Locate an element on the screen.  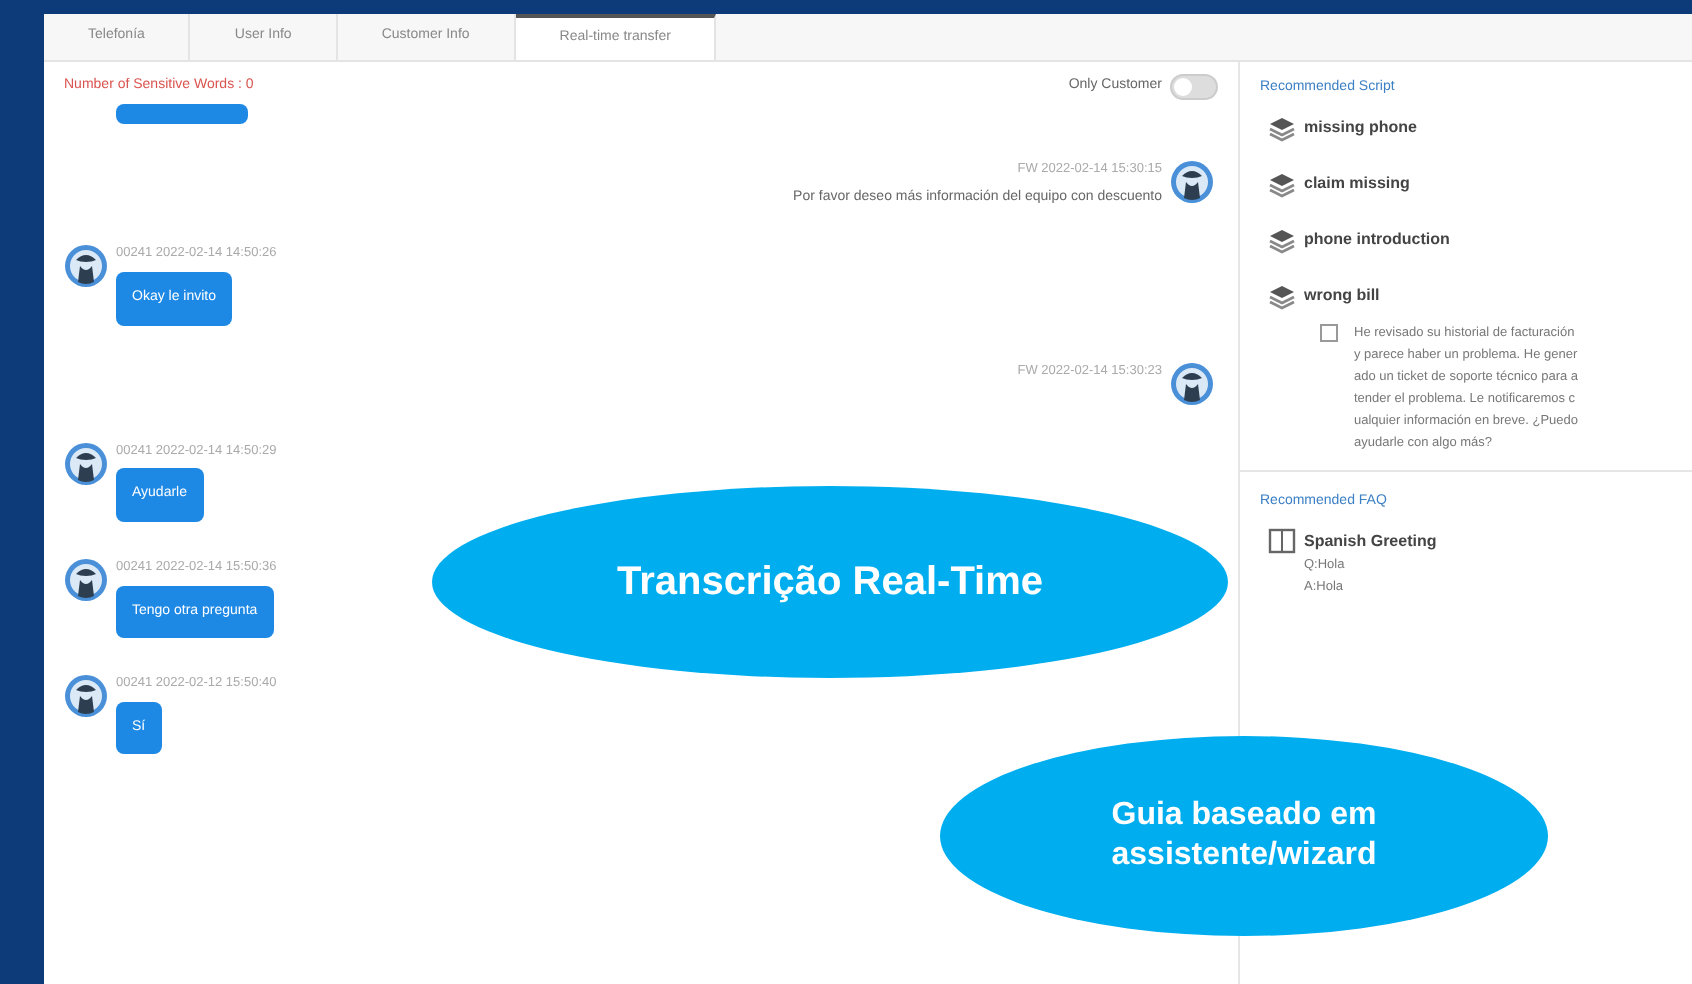
faq-item: Spanish Greeting is located at coordinates (1370, 541).